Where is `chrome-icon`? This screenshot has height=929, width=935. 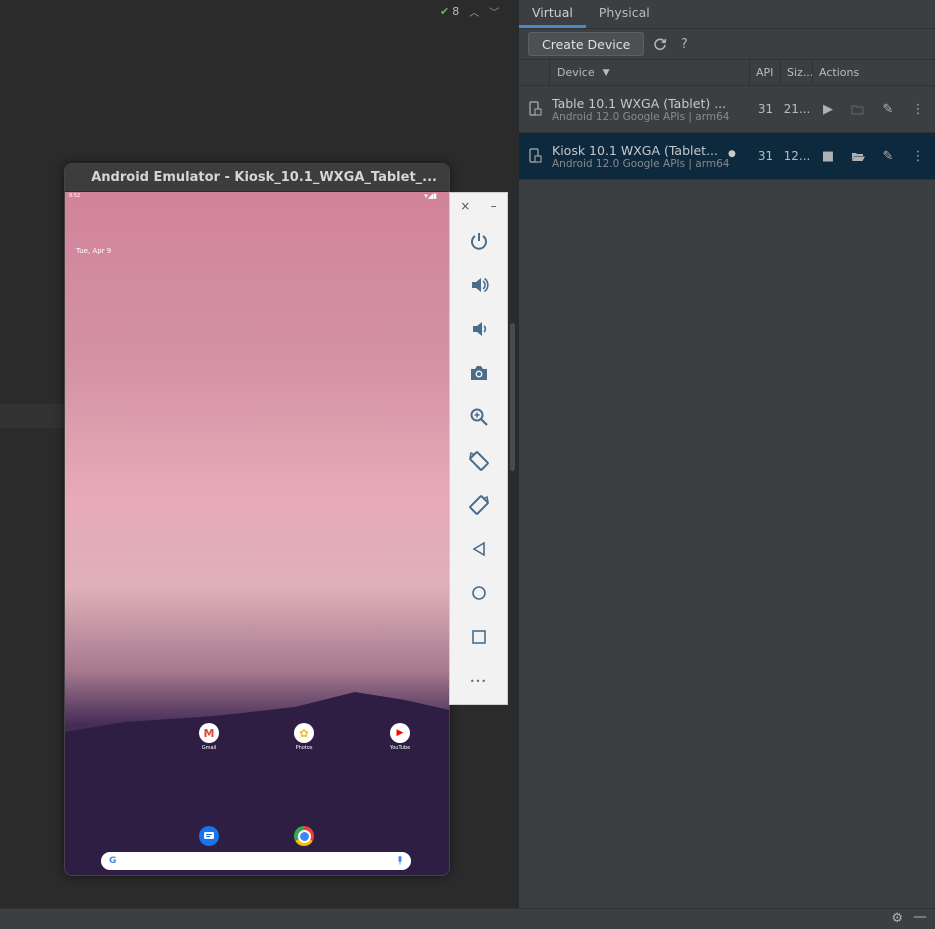 chrome-icon is located at coordinates (304, 836).